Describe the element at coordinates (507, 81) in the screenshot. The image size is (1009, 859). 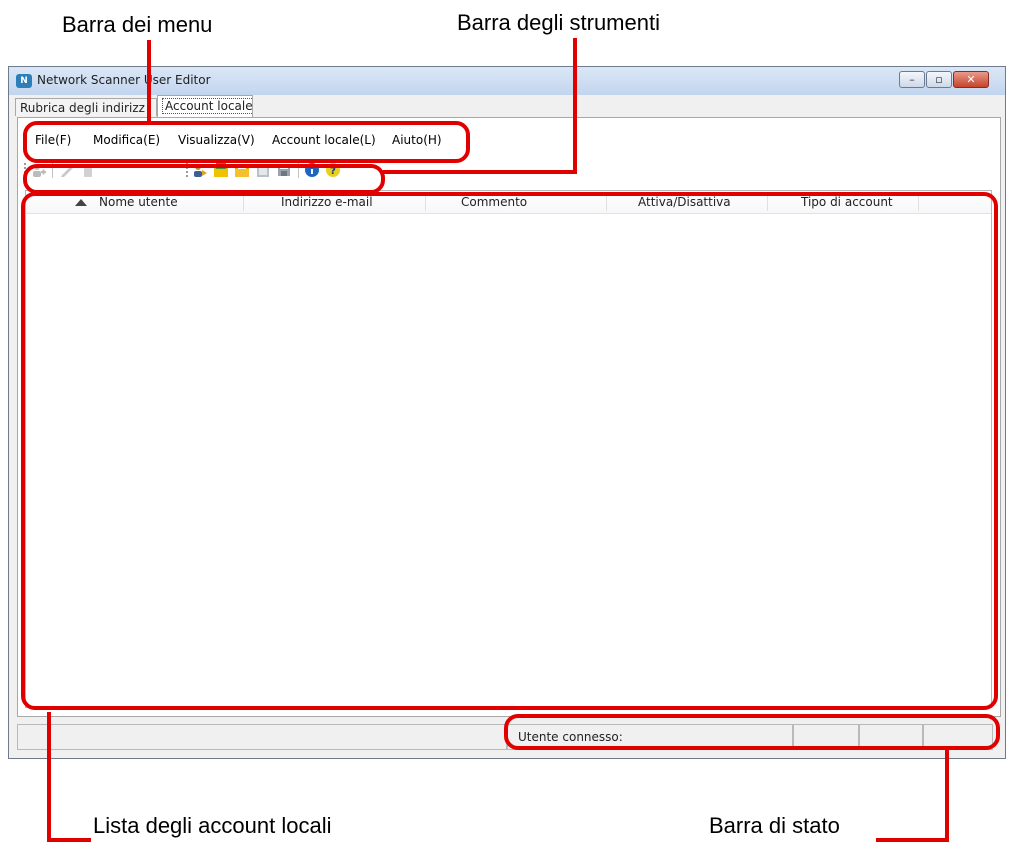
I see `title-bar: N Network Scanner User Editor – ▫ ✕` at that location.